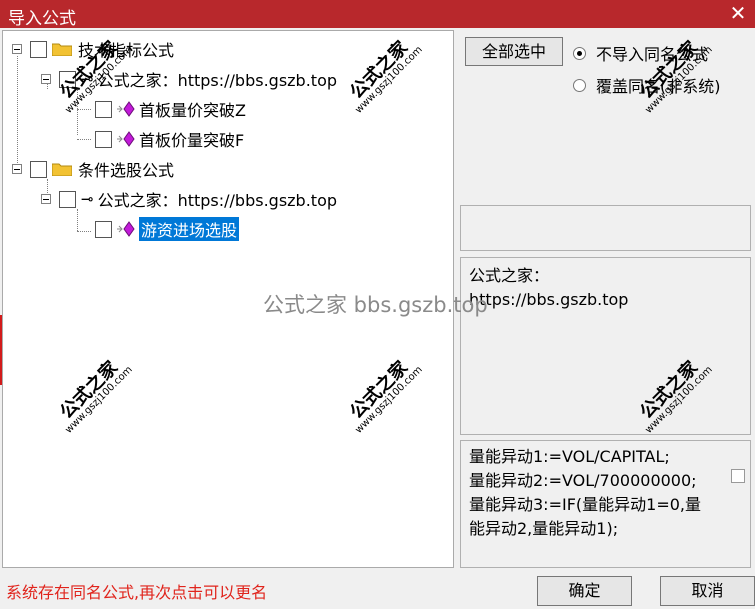  What do you see at coordinates (652, 54) in the screenshot?
I see `radio-skip-label: 不导入同名公式` at bounding box center [652, 54].